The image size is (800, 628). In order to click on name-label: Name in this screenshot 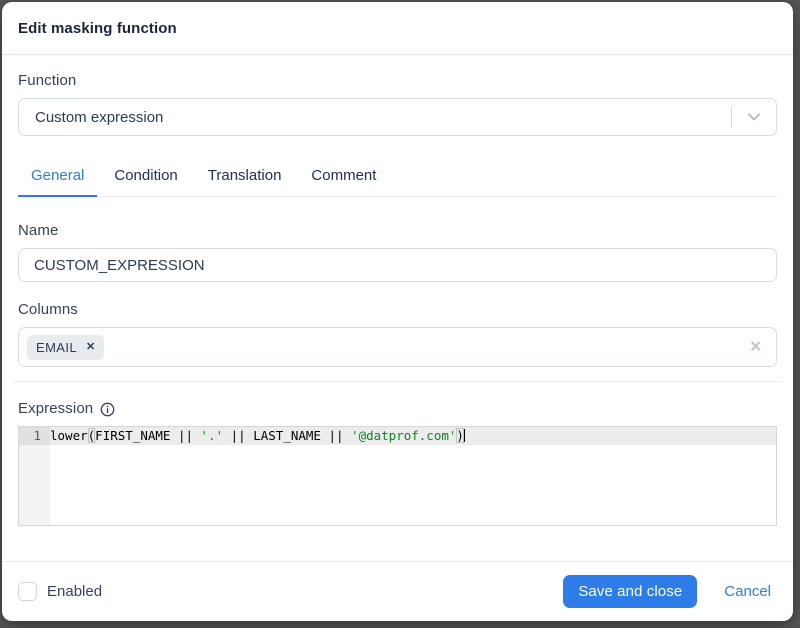, I will do `click(38, 230)`.